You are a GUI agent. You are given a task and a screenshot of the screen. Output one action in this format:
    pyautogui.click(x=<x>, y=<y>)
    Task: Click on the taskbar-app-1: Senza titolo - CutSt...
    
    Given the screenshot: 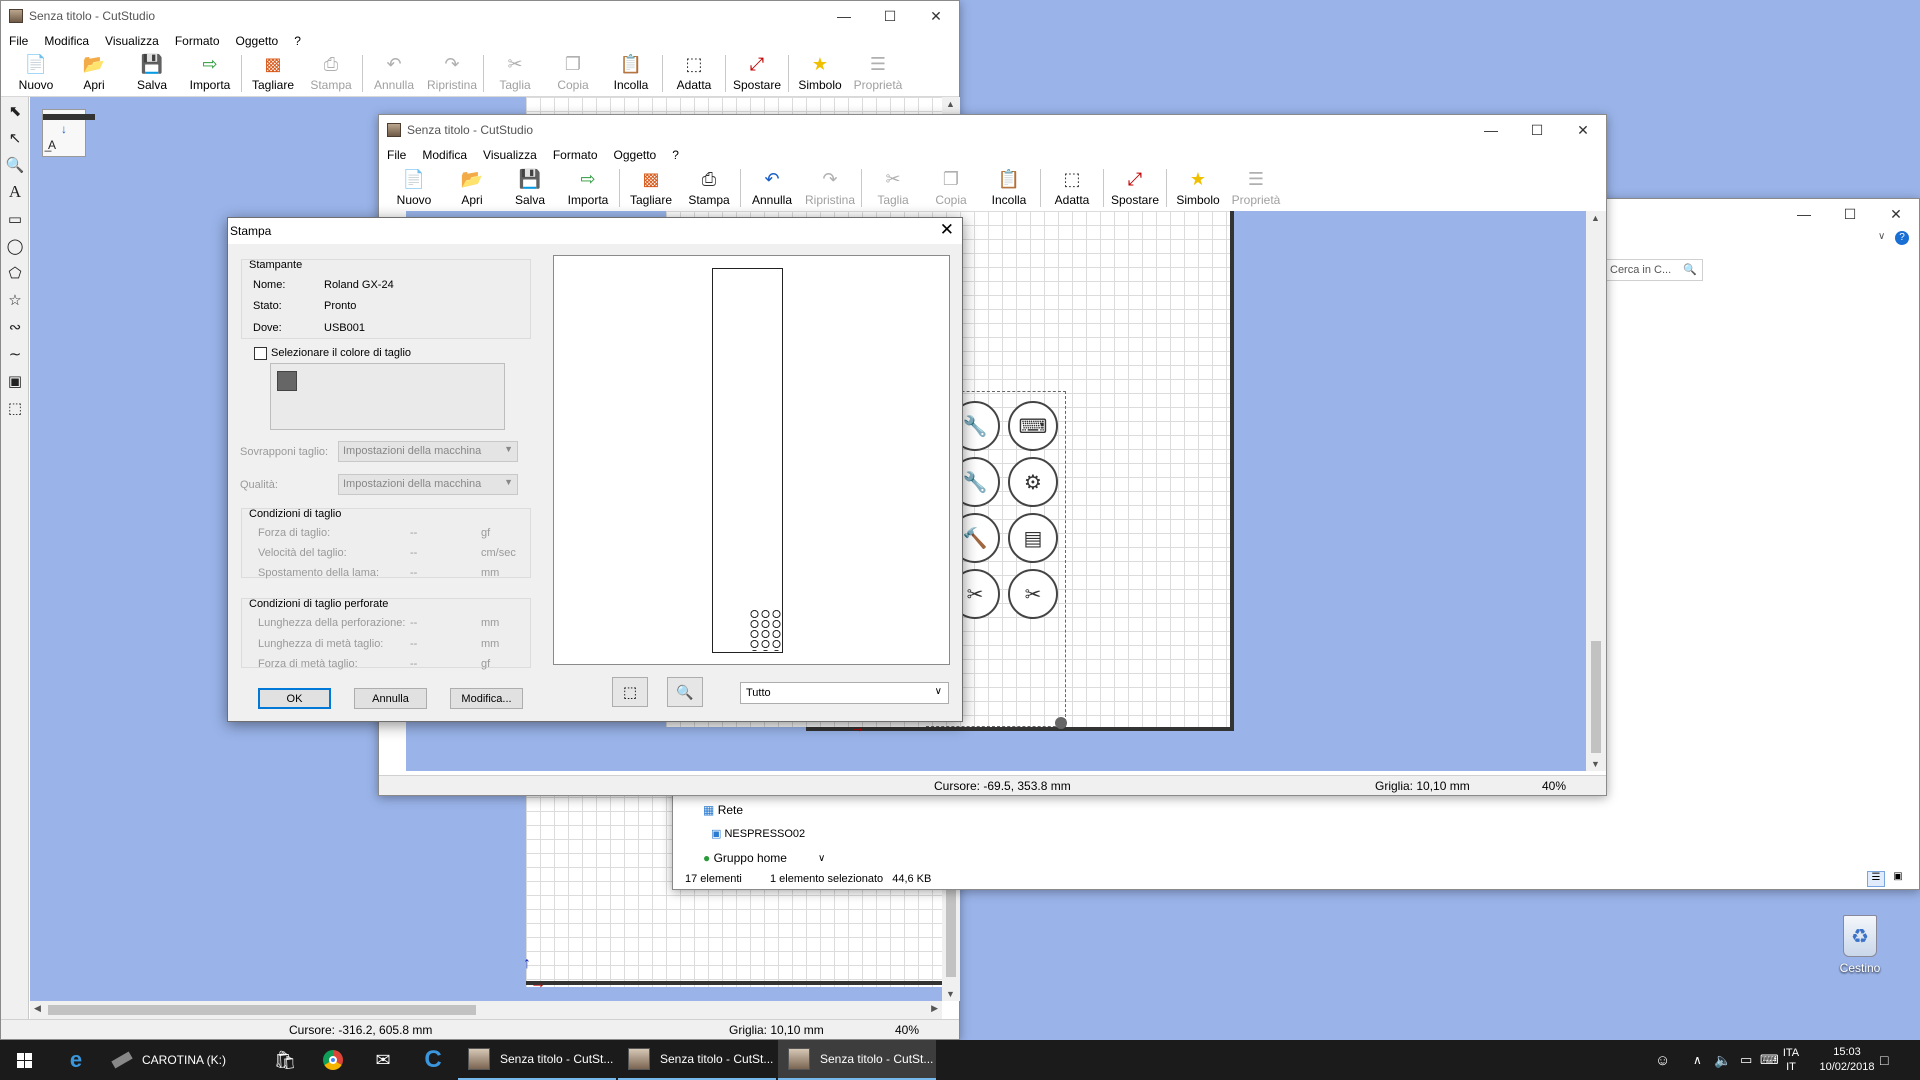 What is the action you would take?
    pyautogui.click(x=537, y=1060)
    